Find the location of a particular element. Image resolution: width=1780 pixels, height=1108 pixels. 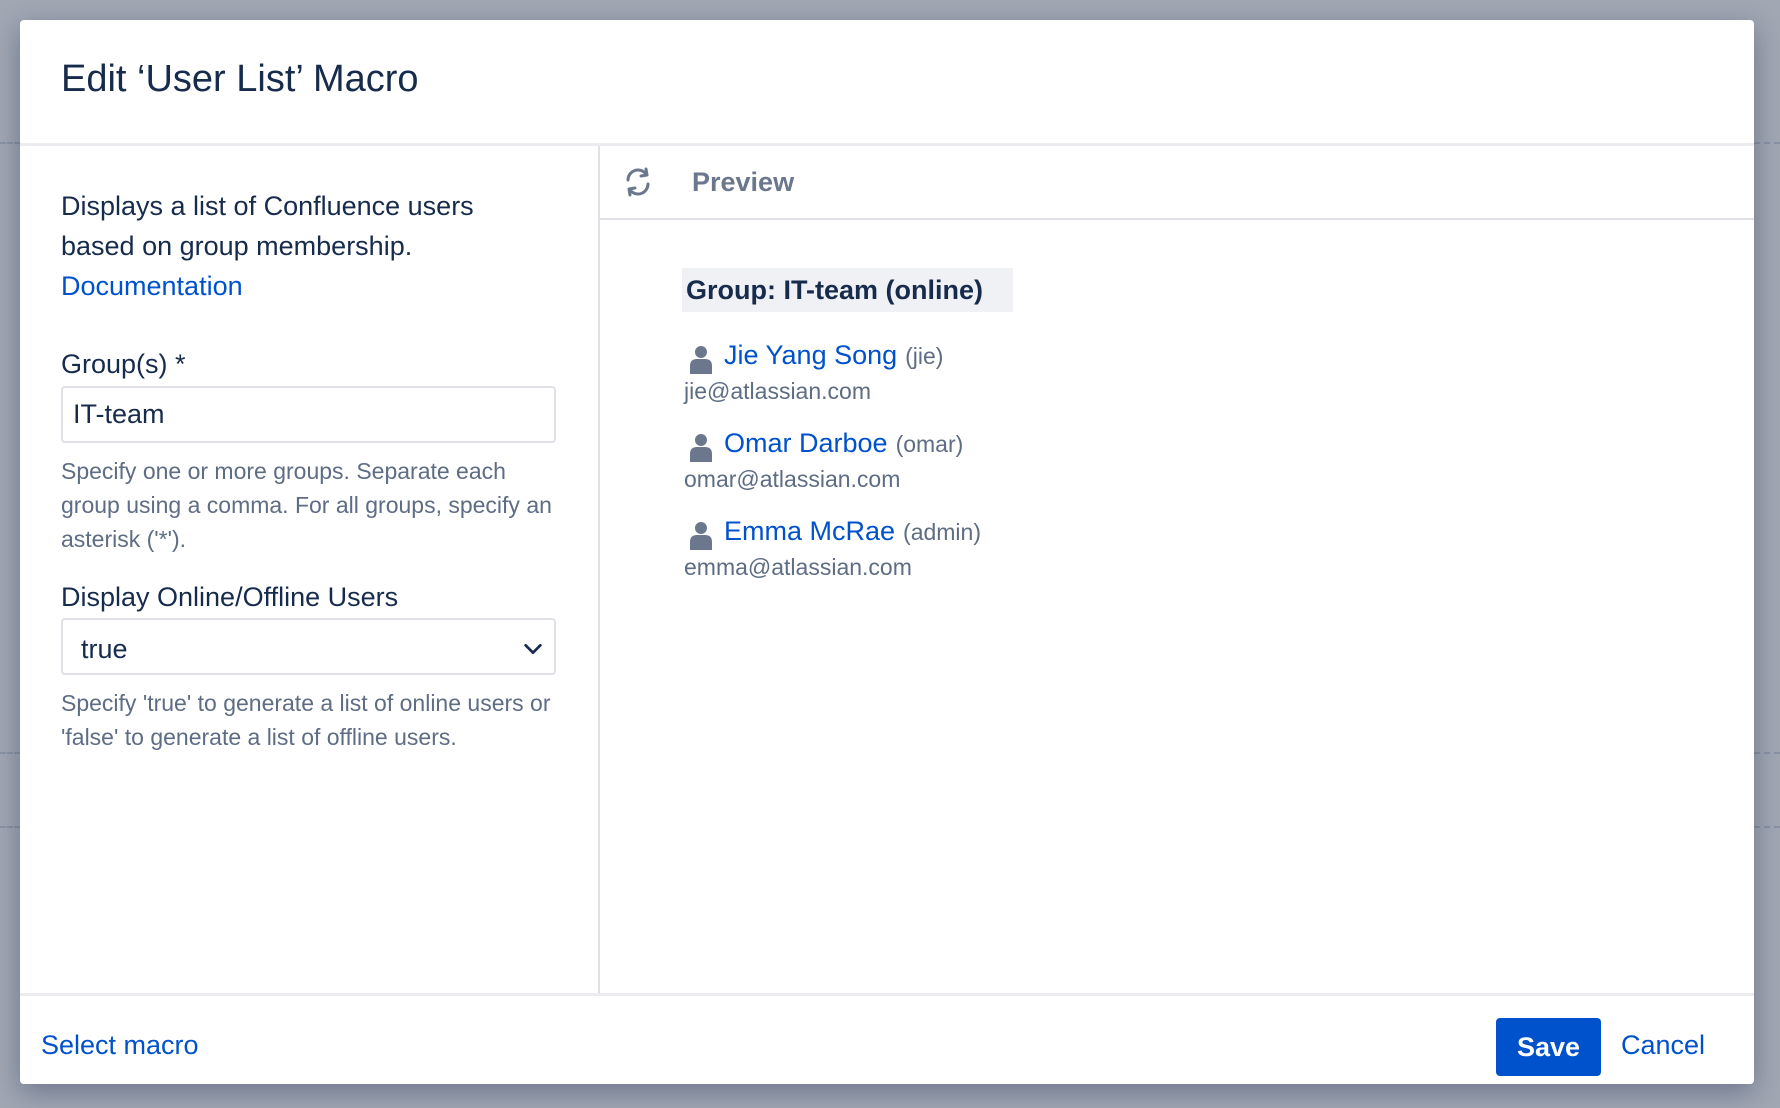

group-heading: Group: IT-team (online) is located at coordinates (847, 290).